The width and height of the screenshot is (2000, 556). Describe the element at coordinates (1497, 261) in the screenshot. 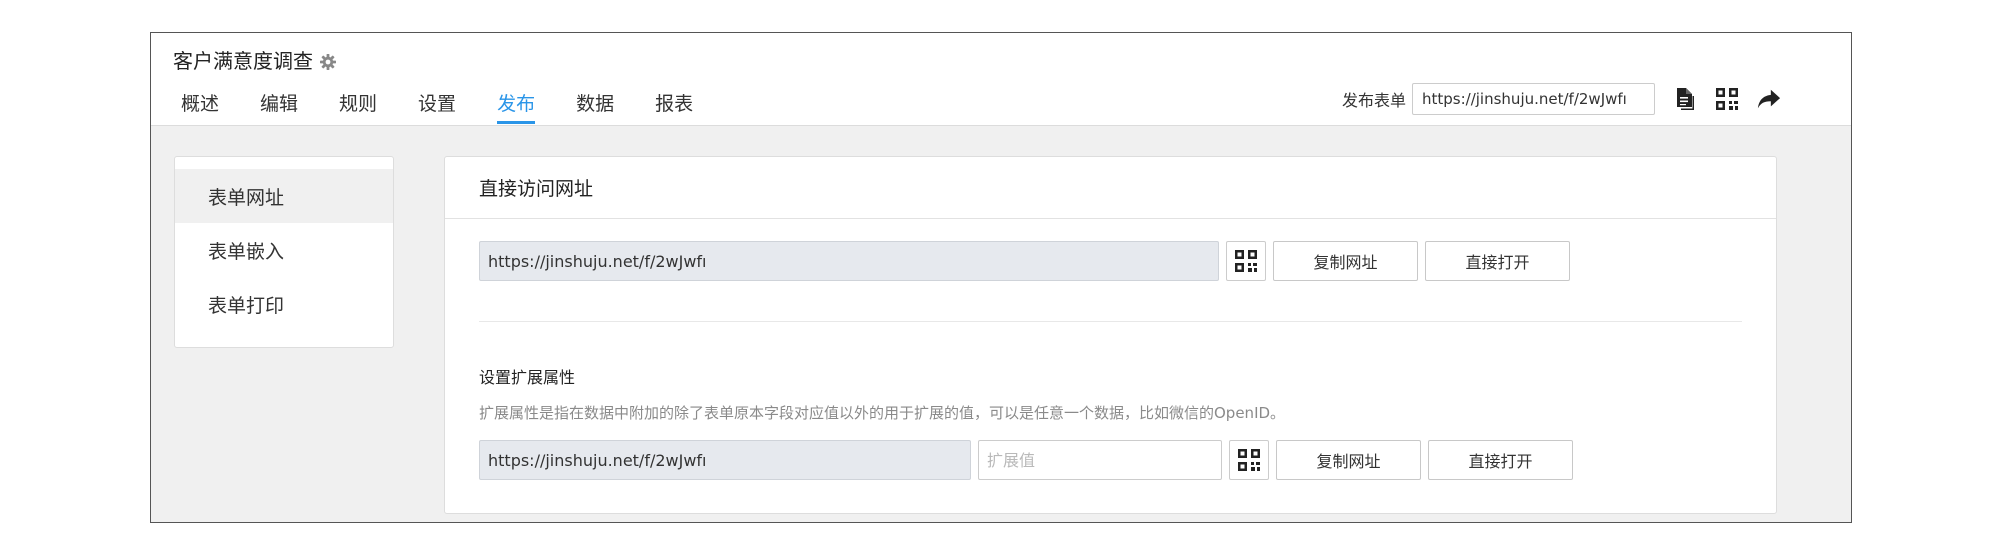

I see `direct-open-button: 直接打开` at that location.